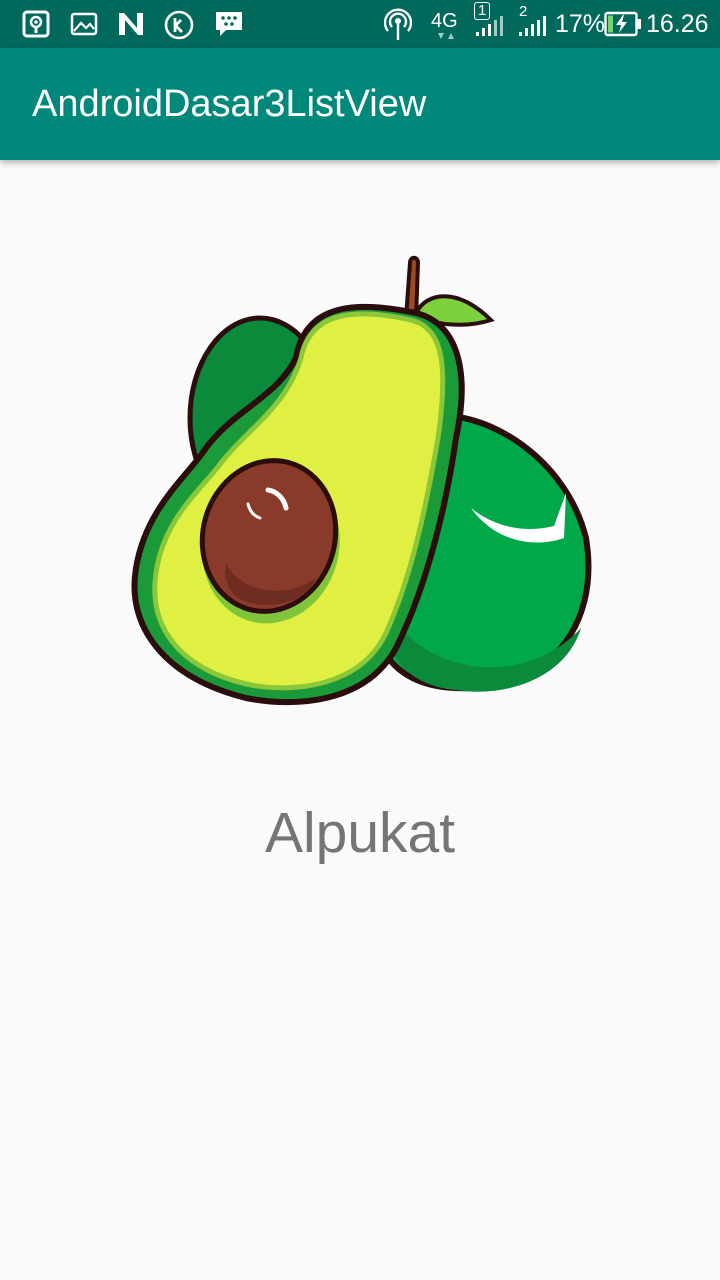 This screenshot has height=1280, width=720. What do you see at coordinates (532, 26) in the screenshot?
I see `signal-sim2-icon` at bounding box center [532, 26].